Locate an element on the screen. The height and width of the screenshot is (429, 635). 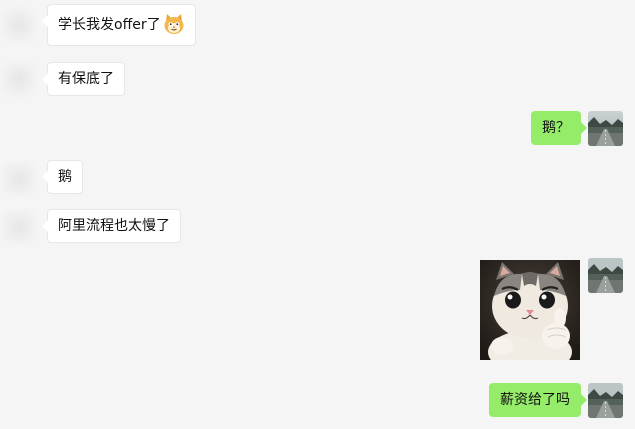
message-bubble-outgoing: 薪资给了吗 is located at coordinates (538, 400).